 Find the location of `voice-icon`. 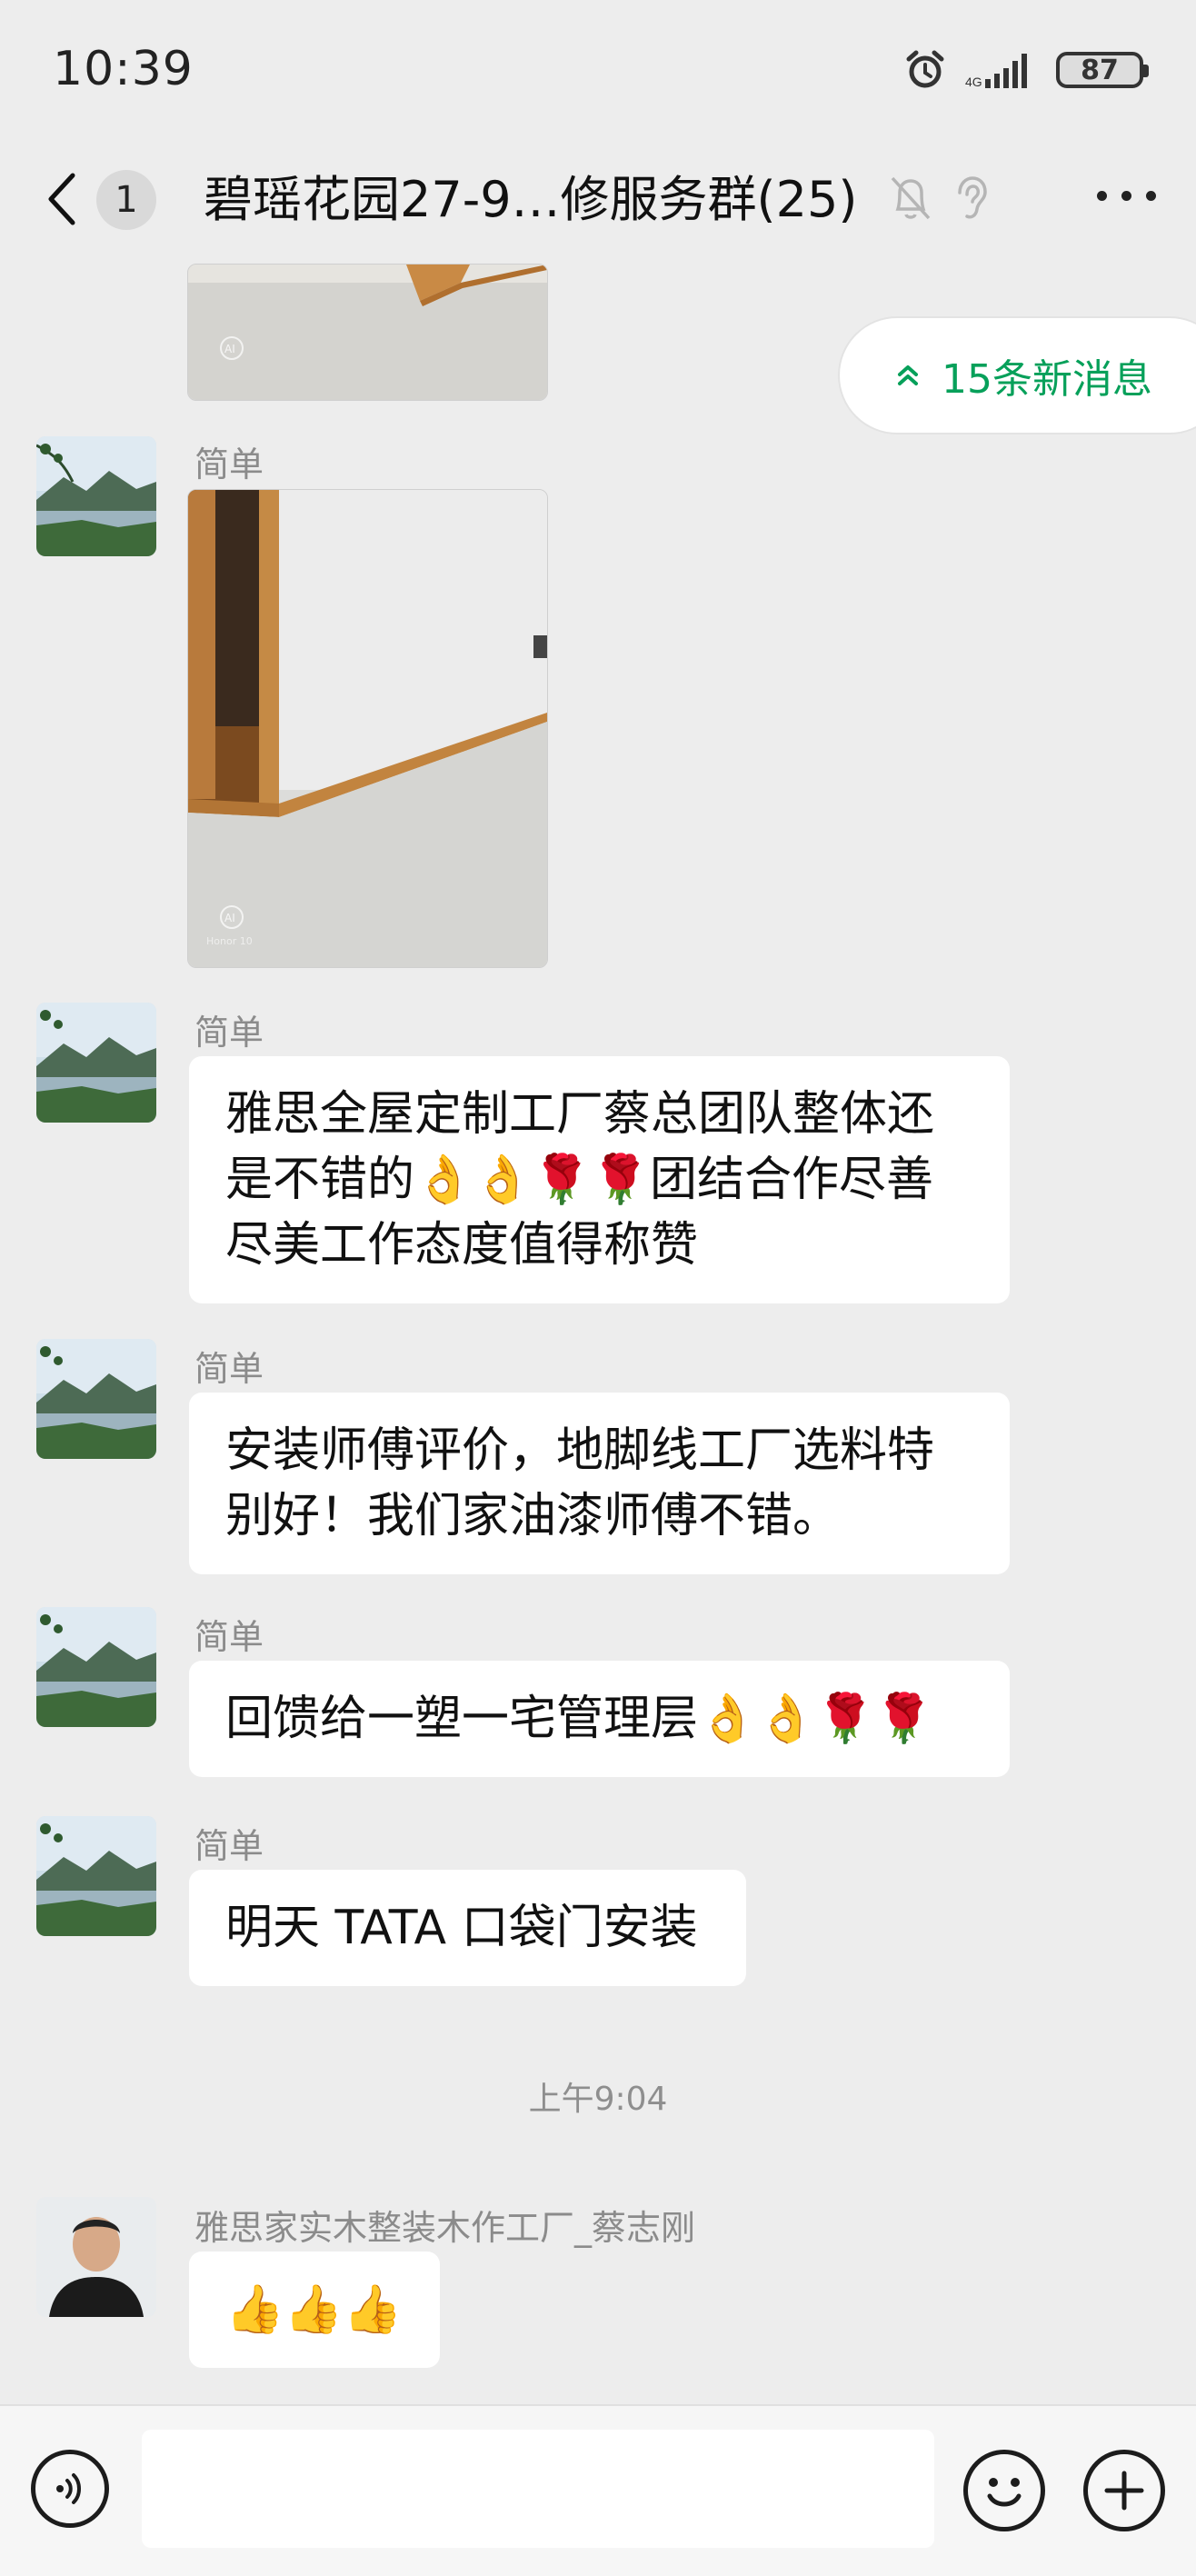

voice-icon is located at coordinates (68, 2488).